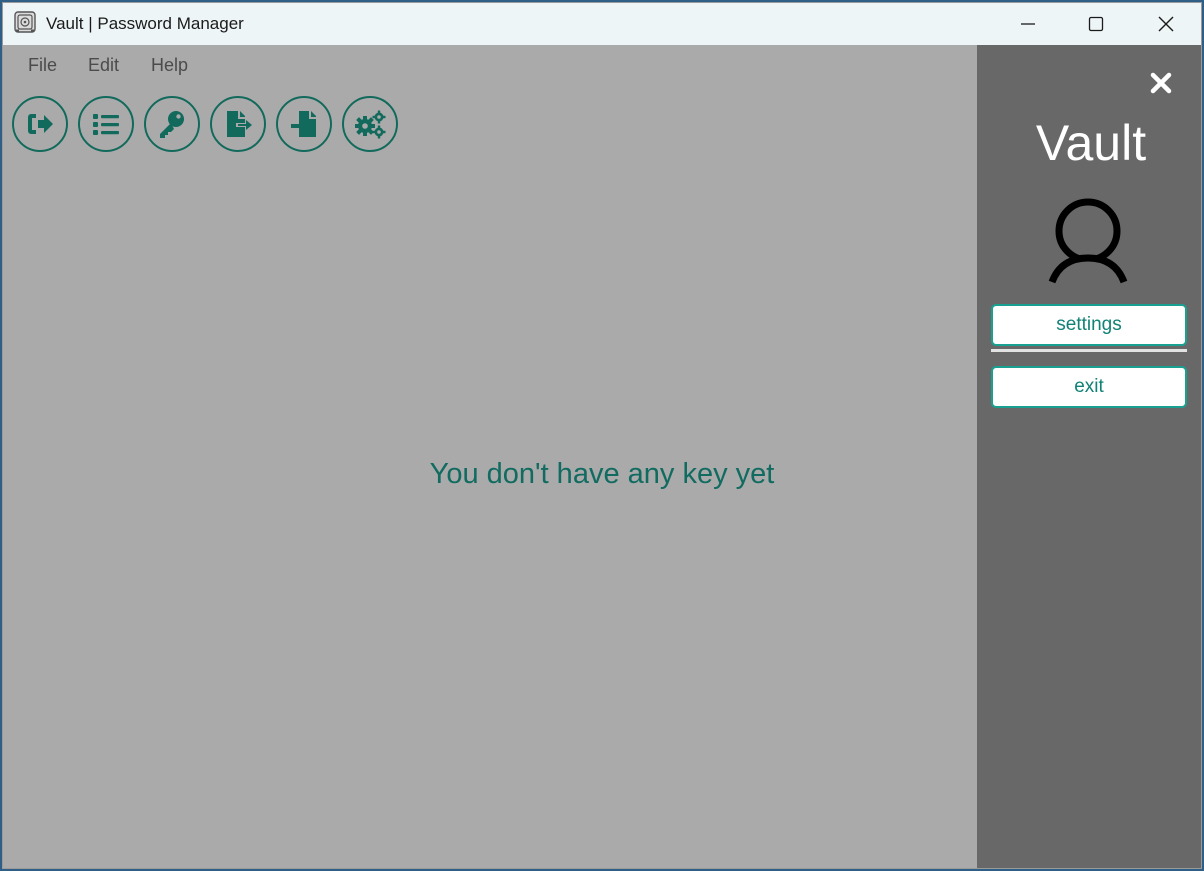  Describe the element at coordinates (1089, 325) in the screenshot. I see `settings-button: settings` at that location.